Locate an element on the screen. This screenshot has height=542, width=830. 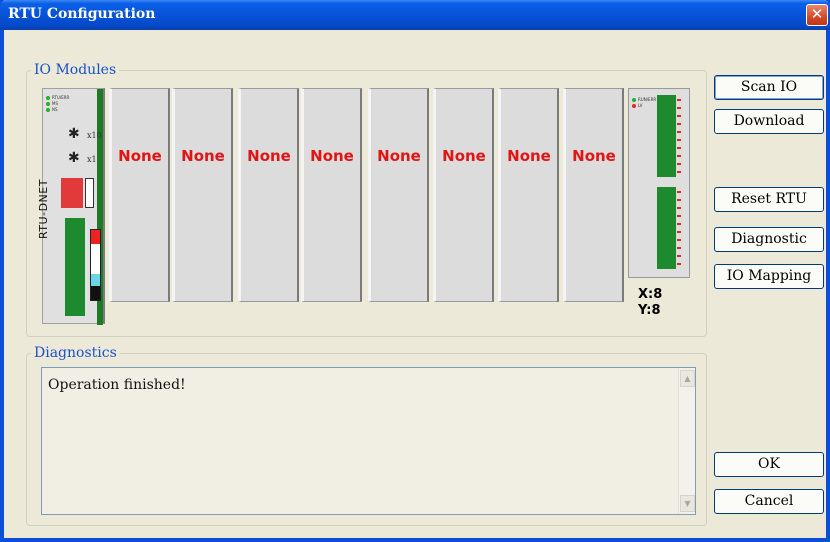
download-button: Download is located at coordinates (769, 121).